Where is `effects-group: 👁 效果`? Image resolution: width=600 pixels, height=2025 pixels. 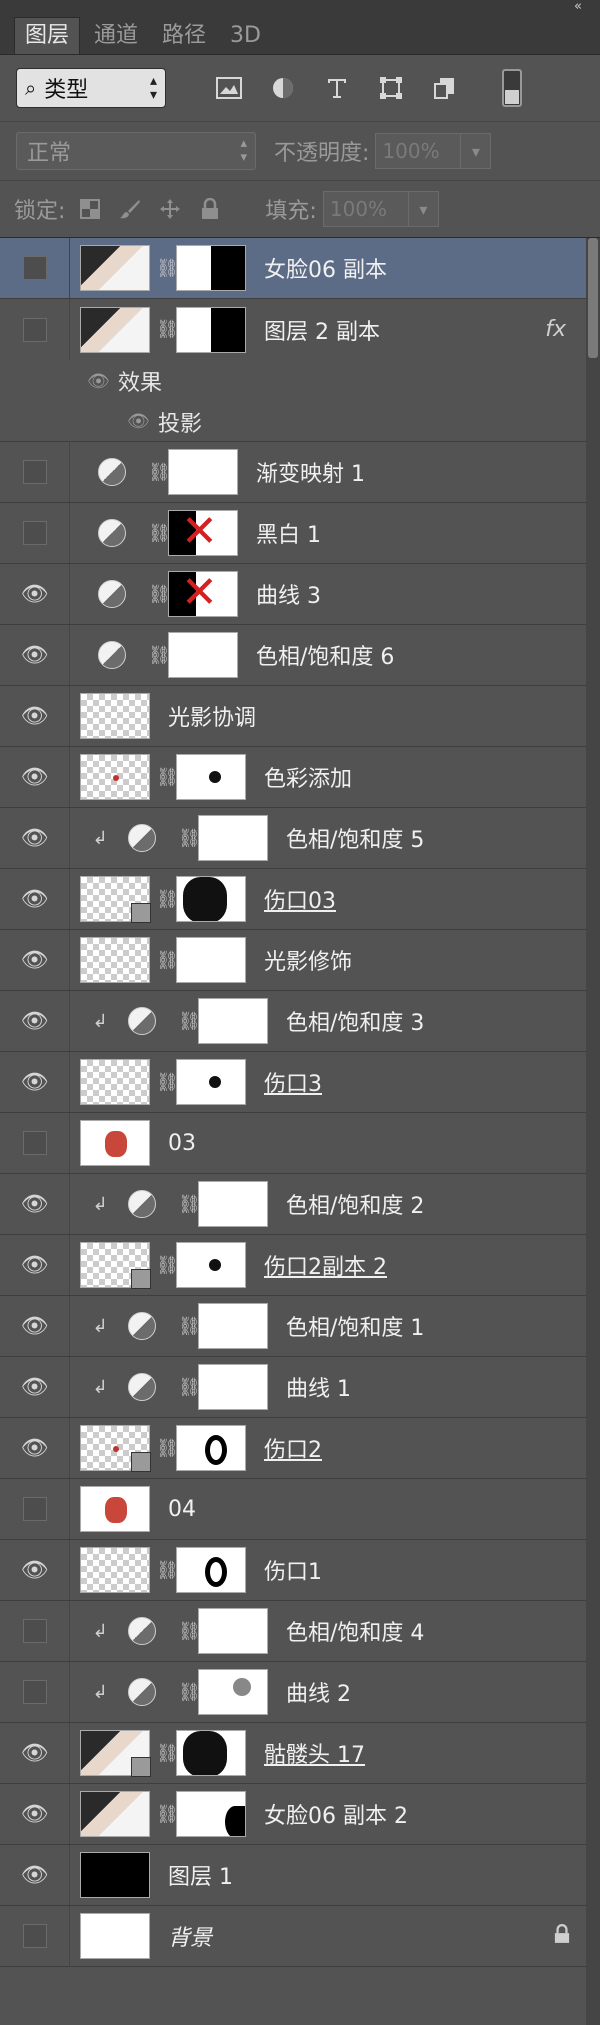
effects-group: 👁 效果 is located at coordinates (300, 381).